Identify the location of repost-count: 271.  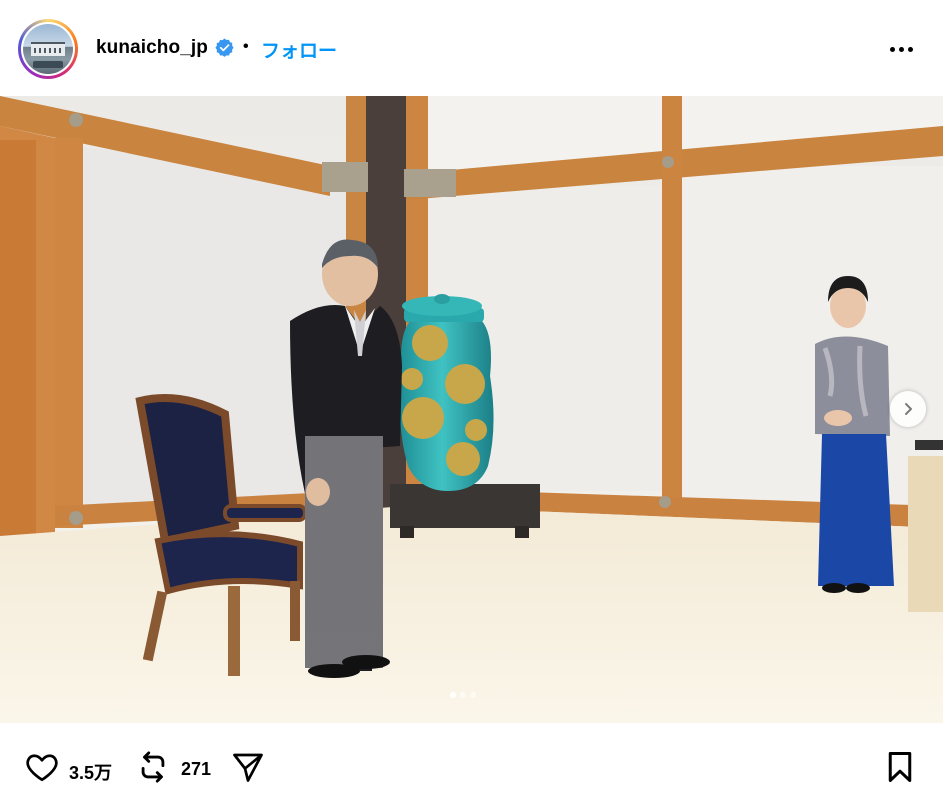
(196, 769).